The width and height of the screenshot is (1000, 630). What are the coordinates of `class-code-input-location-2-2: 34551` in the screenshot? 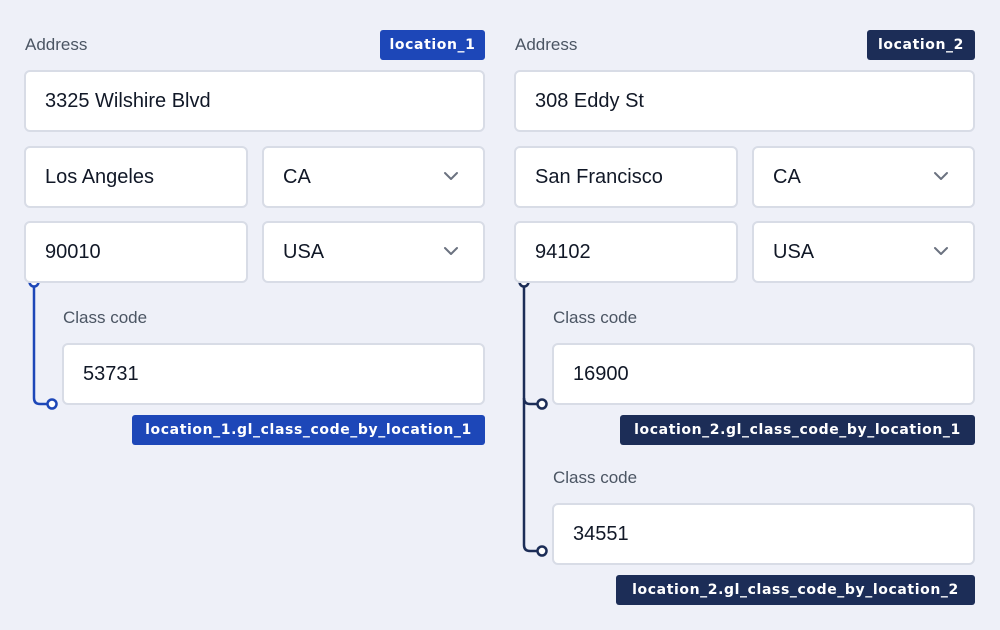 It's located at (763, 534).